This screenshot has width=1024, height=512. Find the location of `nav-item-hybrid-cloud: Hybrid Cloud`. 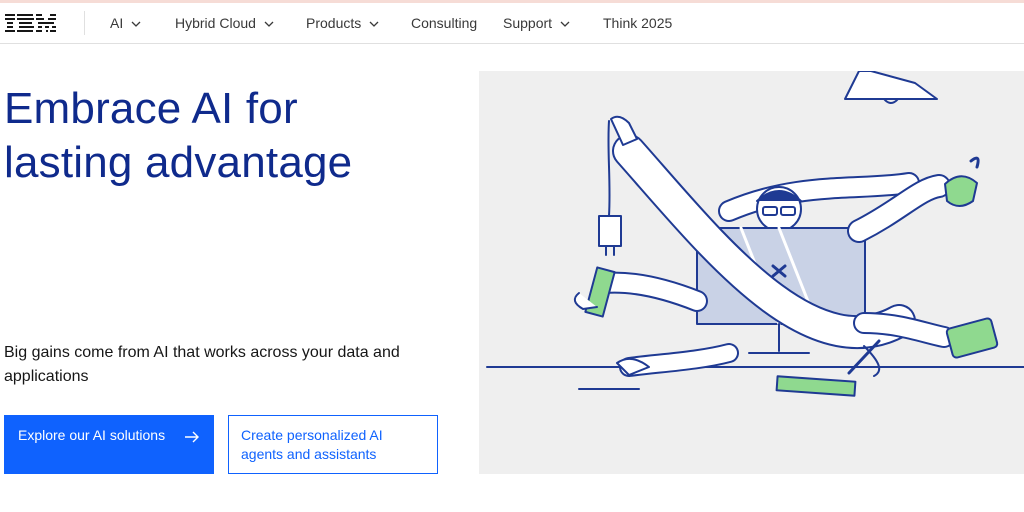

nav-item-hybrid-cloud: Hybrid Cloud is located at coordinates (224, 23).